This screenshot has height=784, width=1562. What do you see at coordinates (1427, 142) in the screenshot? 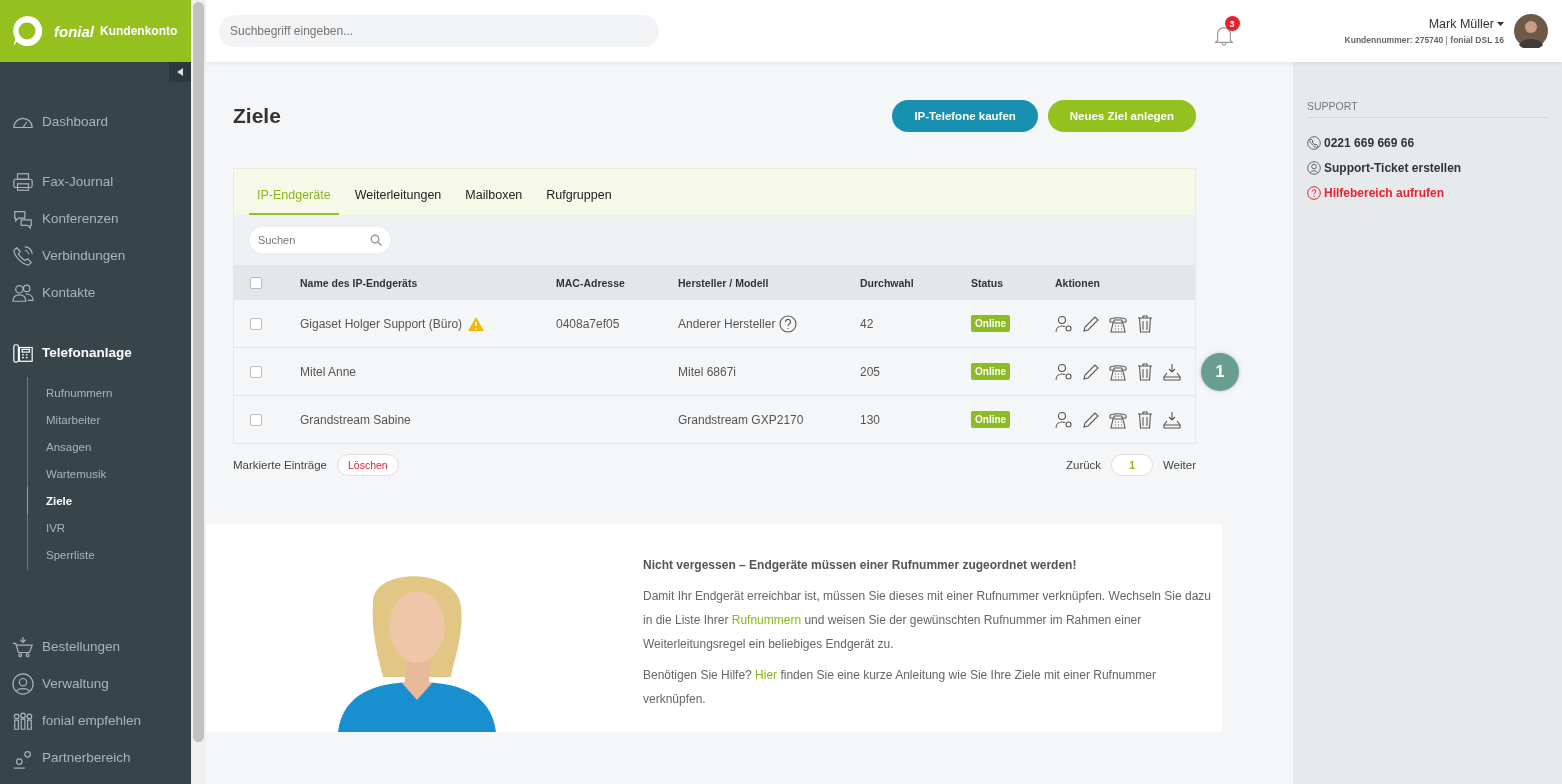
I see `phone-number: 0221 669 669 66` at bounding box center [1427, 142].